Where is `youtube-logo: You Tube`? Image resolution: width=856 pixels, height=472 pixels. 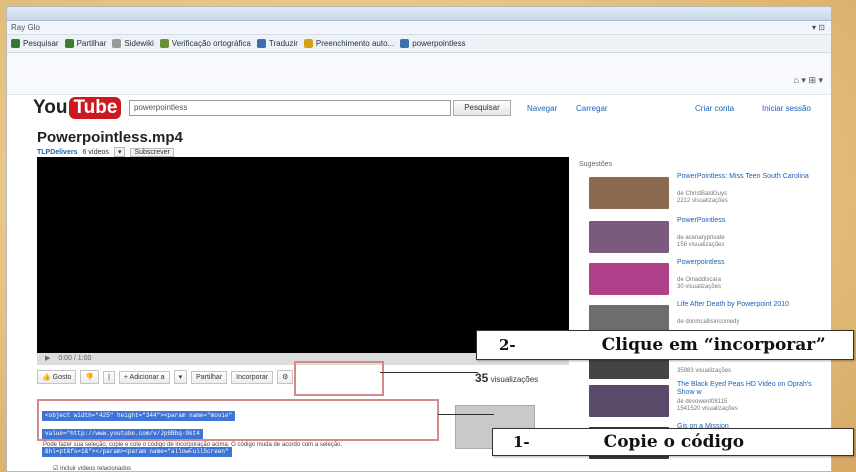 youtube-logo: You Tube is located at coordinates (77, 108).